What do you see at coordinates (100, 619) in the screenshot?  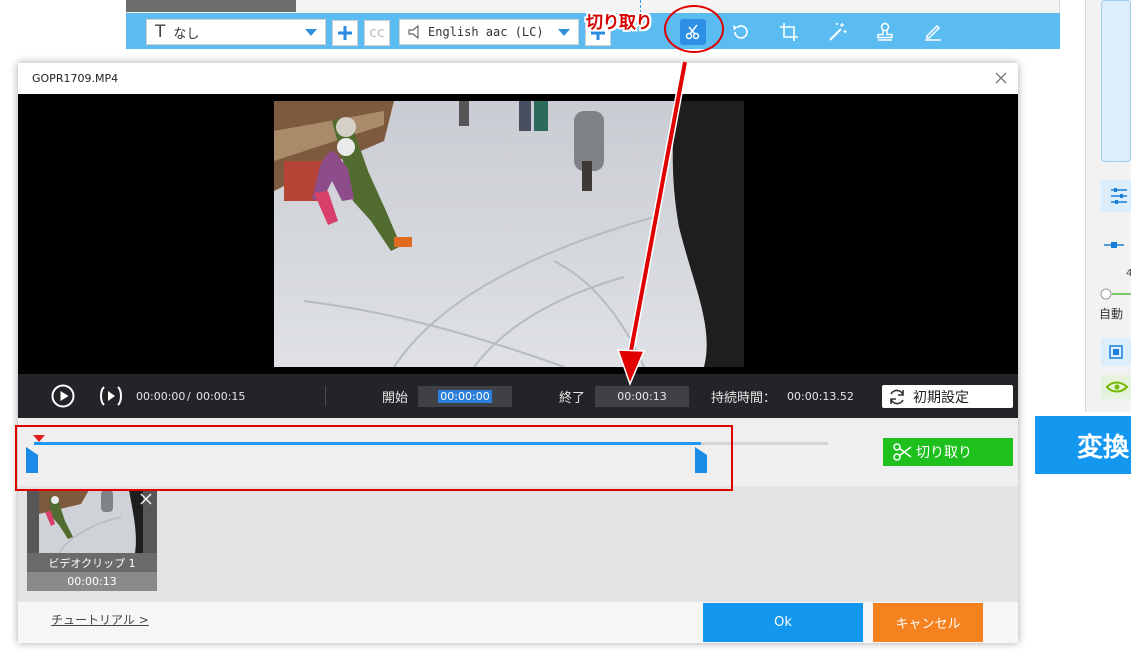 I see `tutorial-link: チュートリアル >` at bounding box center [100, 619].